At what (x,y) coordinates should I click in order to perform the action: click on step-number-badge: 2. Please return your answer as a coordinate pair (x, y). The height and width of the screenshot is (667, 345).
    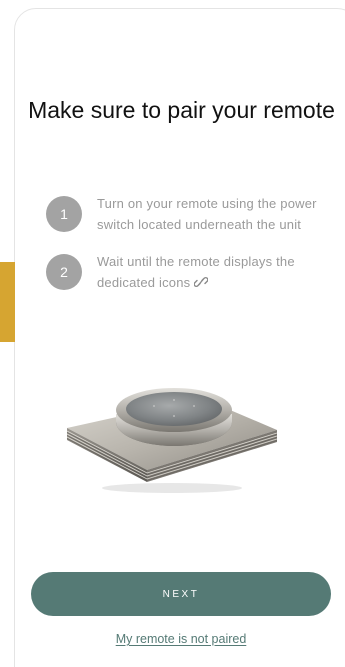
    Looking at the image, I should click on (64, 272).